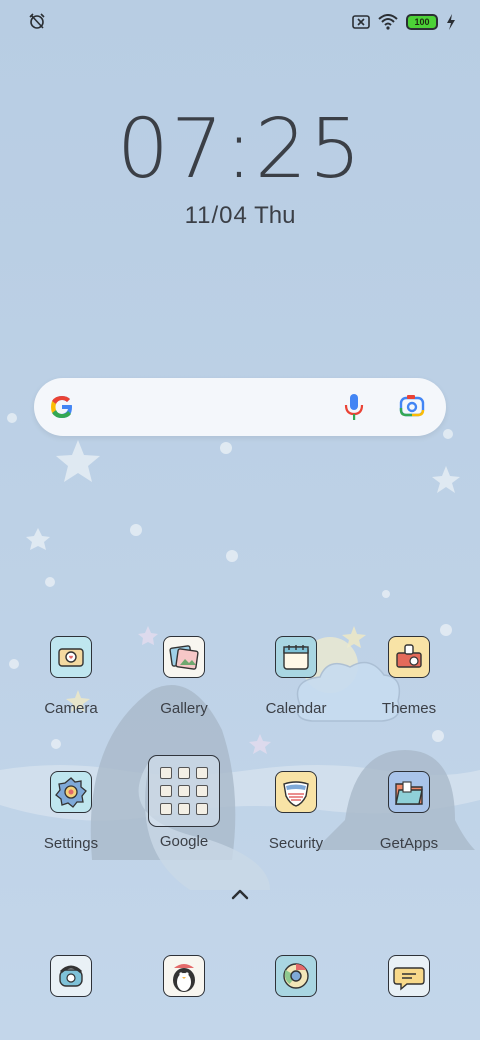  I want to click on google-search-bar, so click(240, 407).